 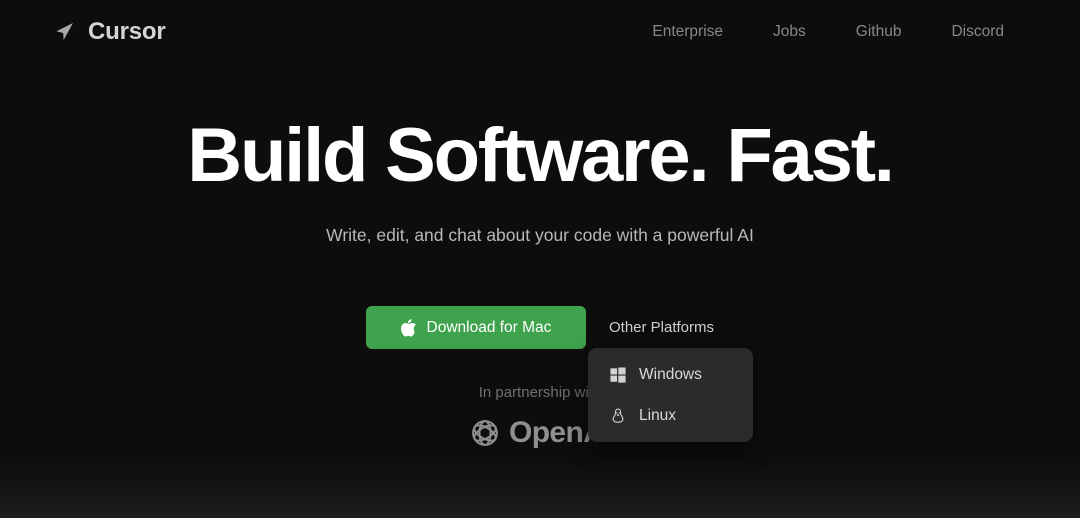 What do you see at coordinates (977, 32) in the screenshot?
I see `nav-link-discord: Discord` at bounding box center [977, 32].